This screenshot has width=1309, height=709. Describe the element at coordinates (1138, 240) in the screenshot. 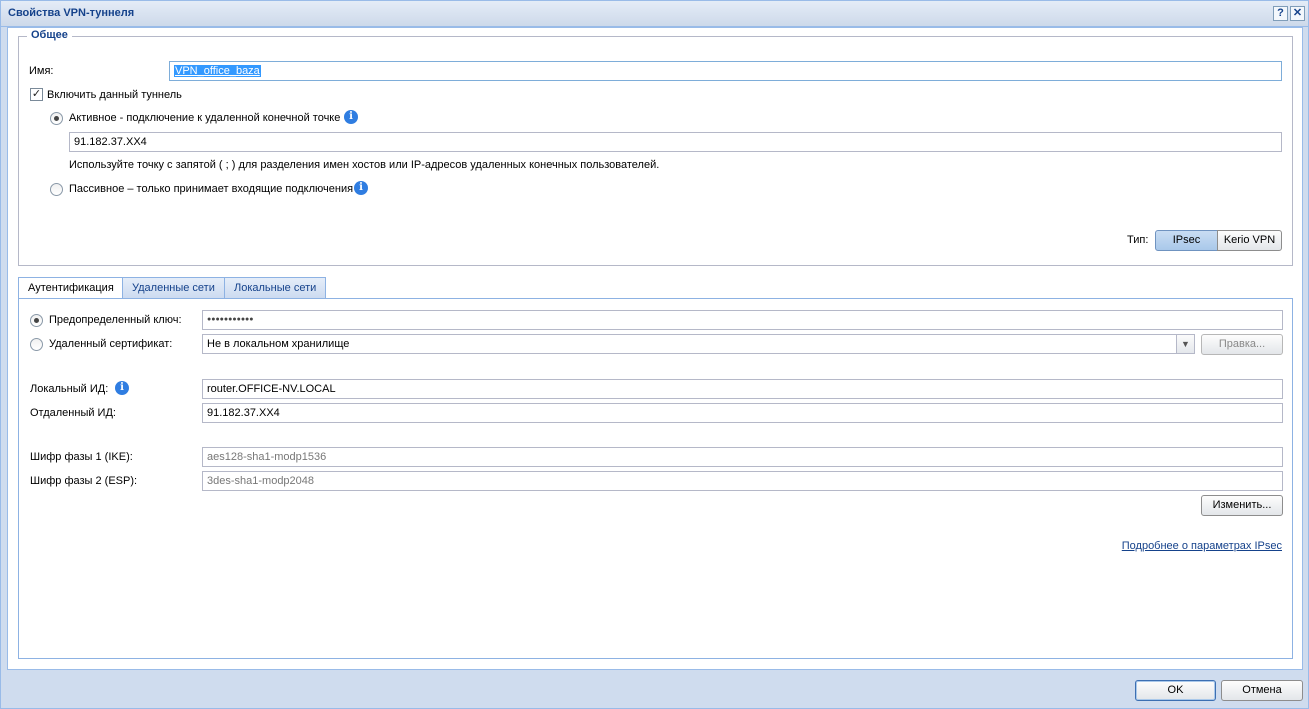

I see `type-label: Тип:` at that location.